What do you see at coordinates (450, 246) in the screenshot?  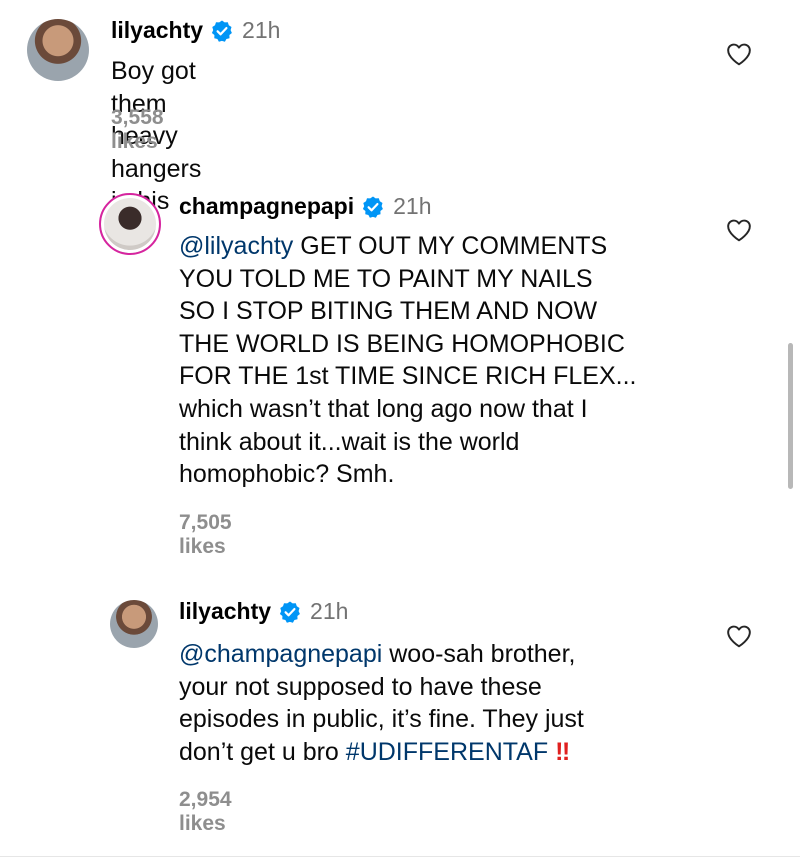 I see `comment-text-line: GET OUT MY COMMENTS` at bounding box center [450, 246].